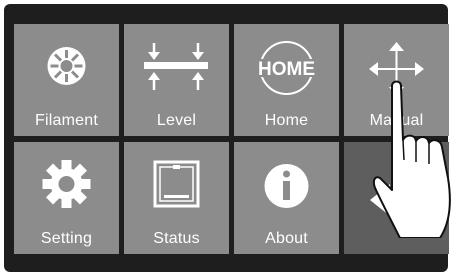 Image resolution: width=455 pixels, height=276 pixels. I want to click on home-icon-text: HOME, so click(286, 69).